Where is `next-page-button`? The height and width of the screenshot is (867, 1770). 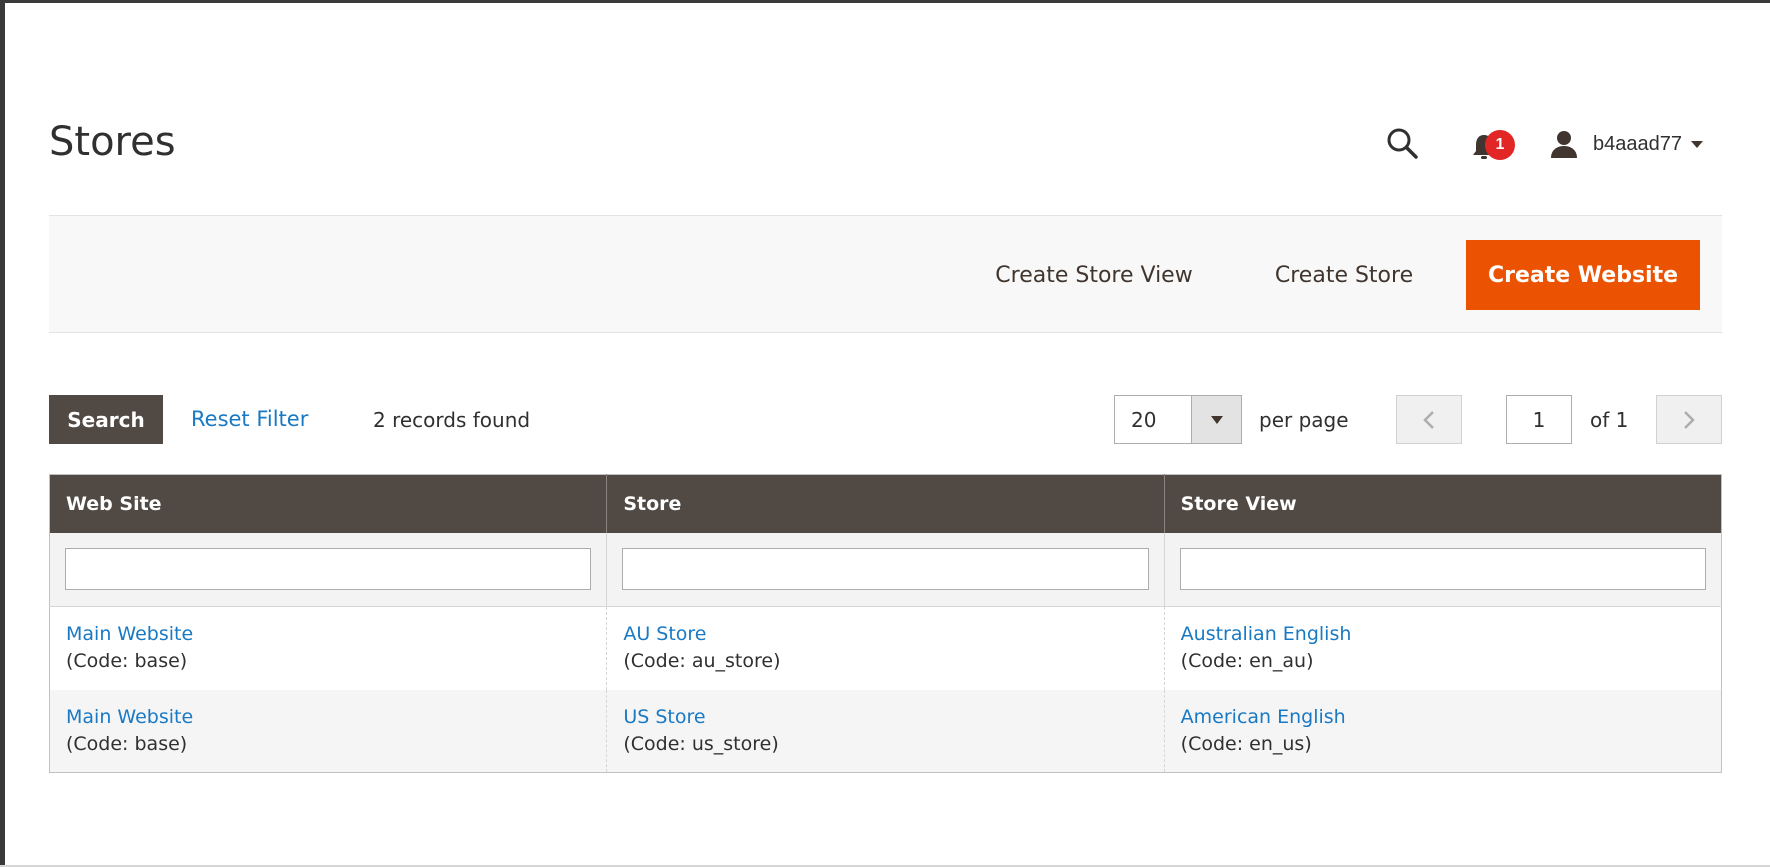
next-page-button is located at coordinates (1689, 419).